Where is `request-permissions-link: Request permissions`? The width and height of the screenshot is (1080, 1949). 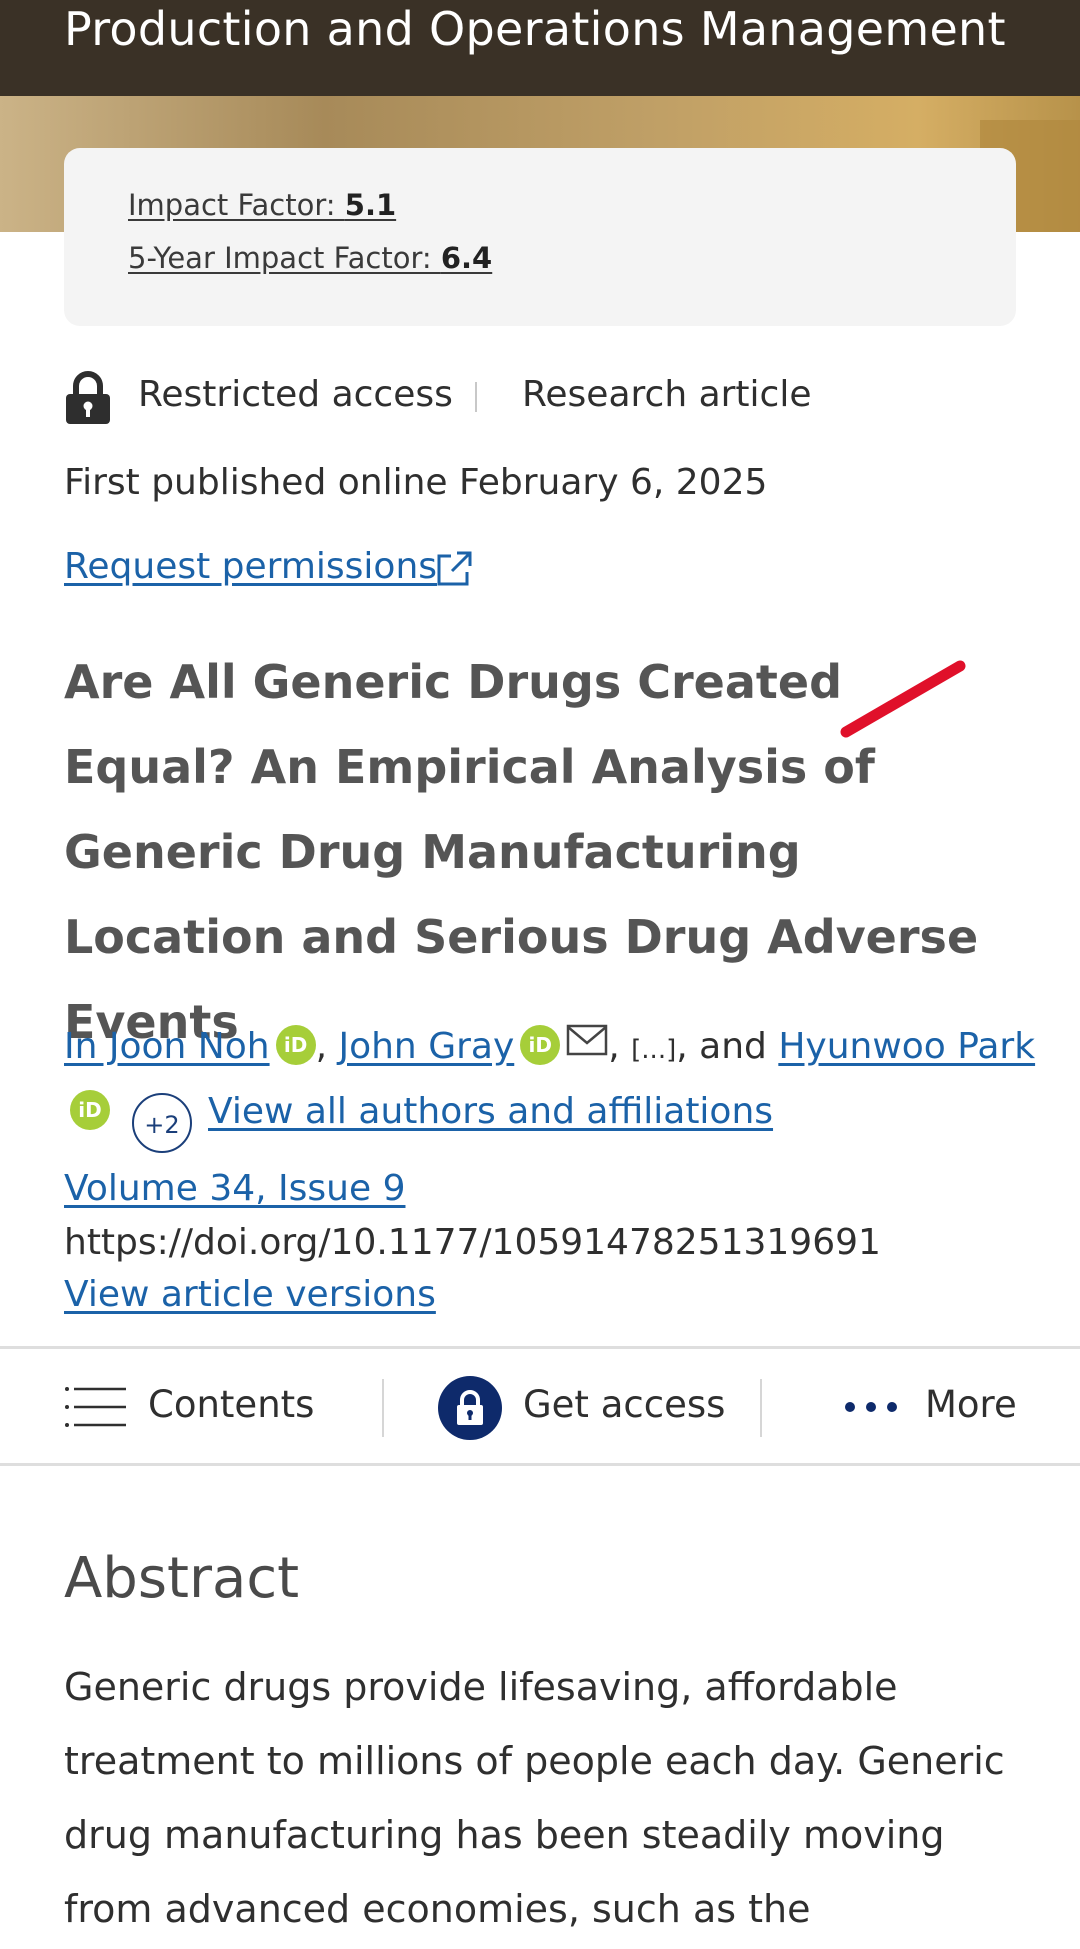 request-permissions-link: Request permissions is located at coordinates (250, 566).